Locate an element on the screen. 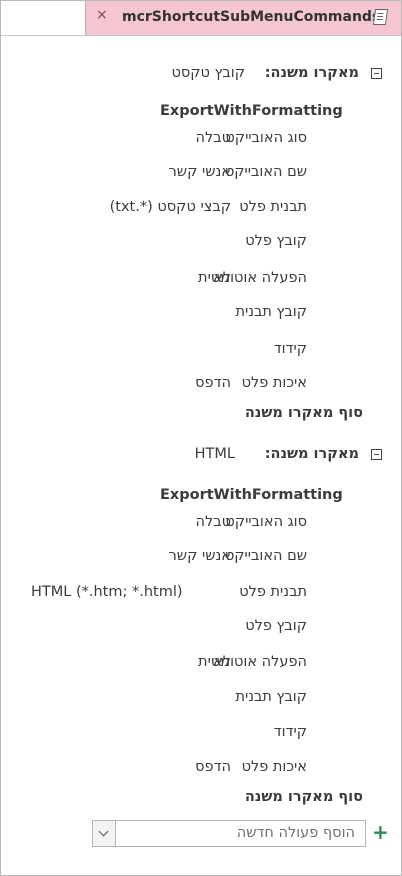 The image size is (402, 876). submacro-1-action: ExportWithFormatting is located at coordinates (251, 111).